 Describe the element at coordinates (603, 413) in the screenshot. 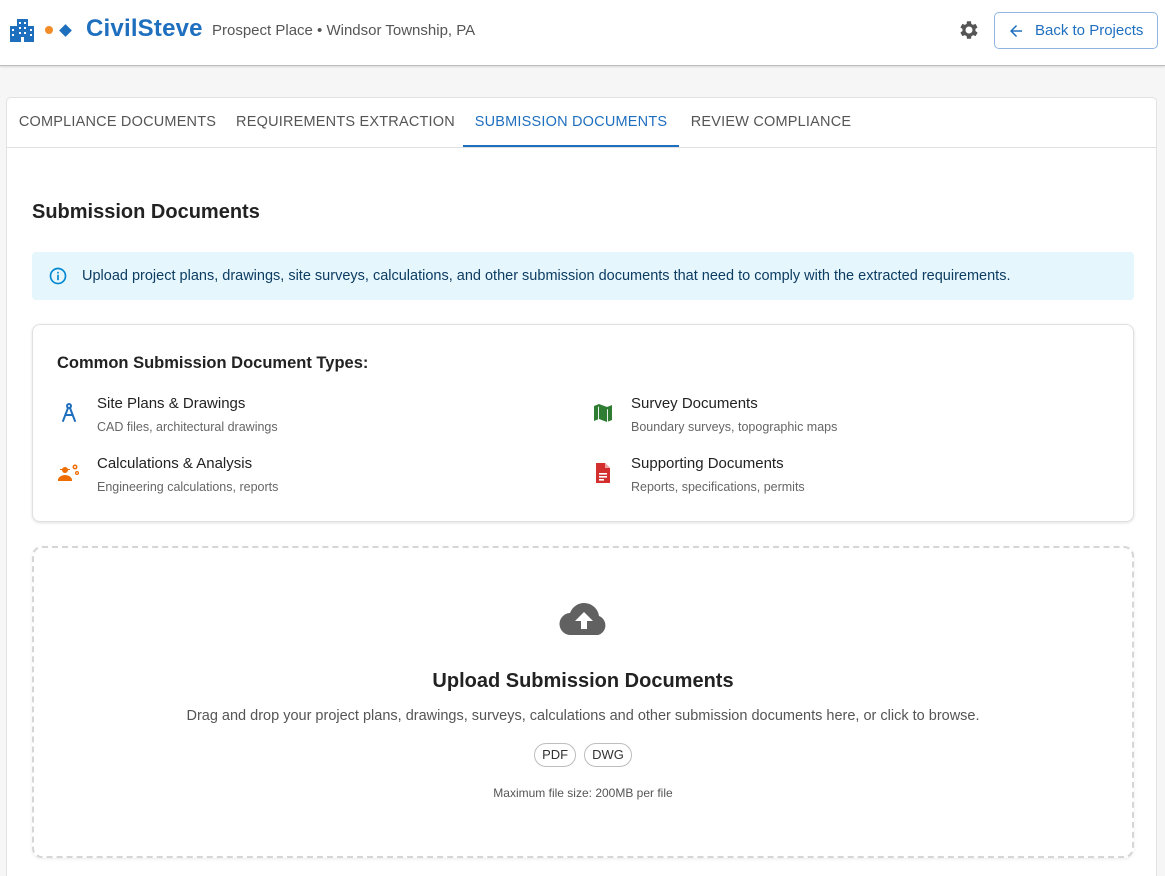

I see `map-icon` at that location.